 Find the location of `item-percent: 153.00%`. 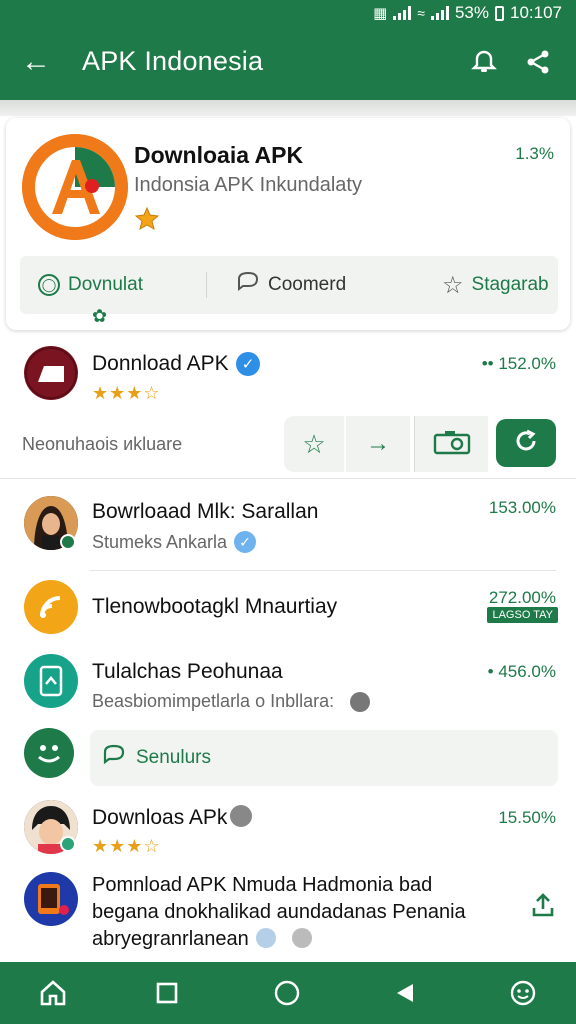

item-percent: 153.00% is located at coordinates (522, 507).